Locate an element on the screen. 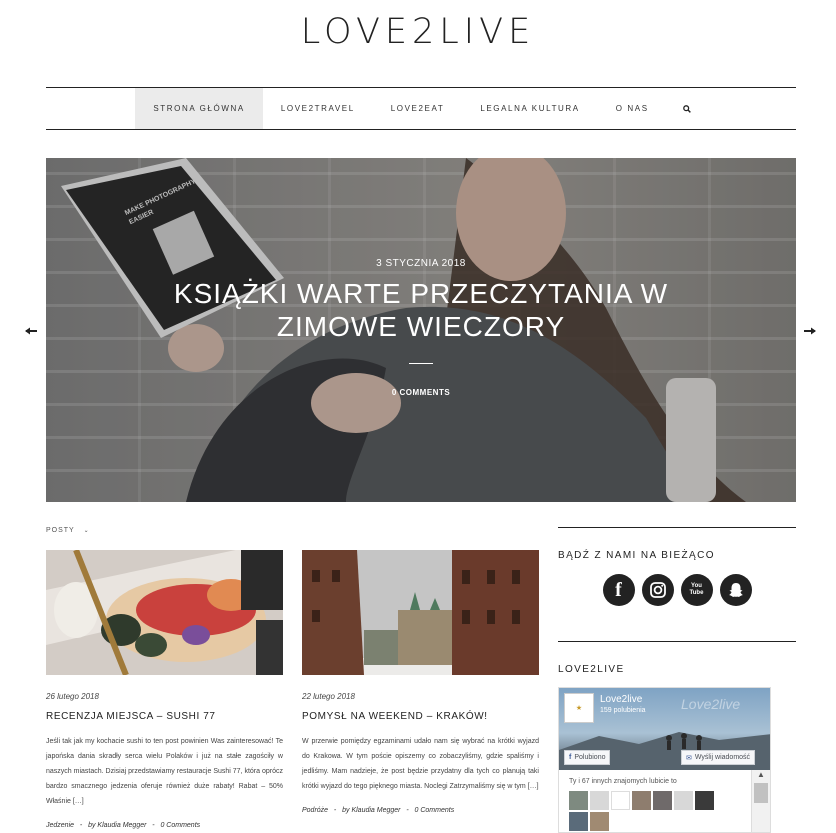 Image resolution: width=836 pixels, height=833 pixels. fb-like-count: 159 polubienia is located at coordinates (623, 710).